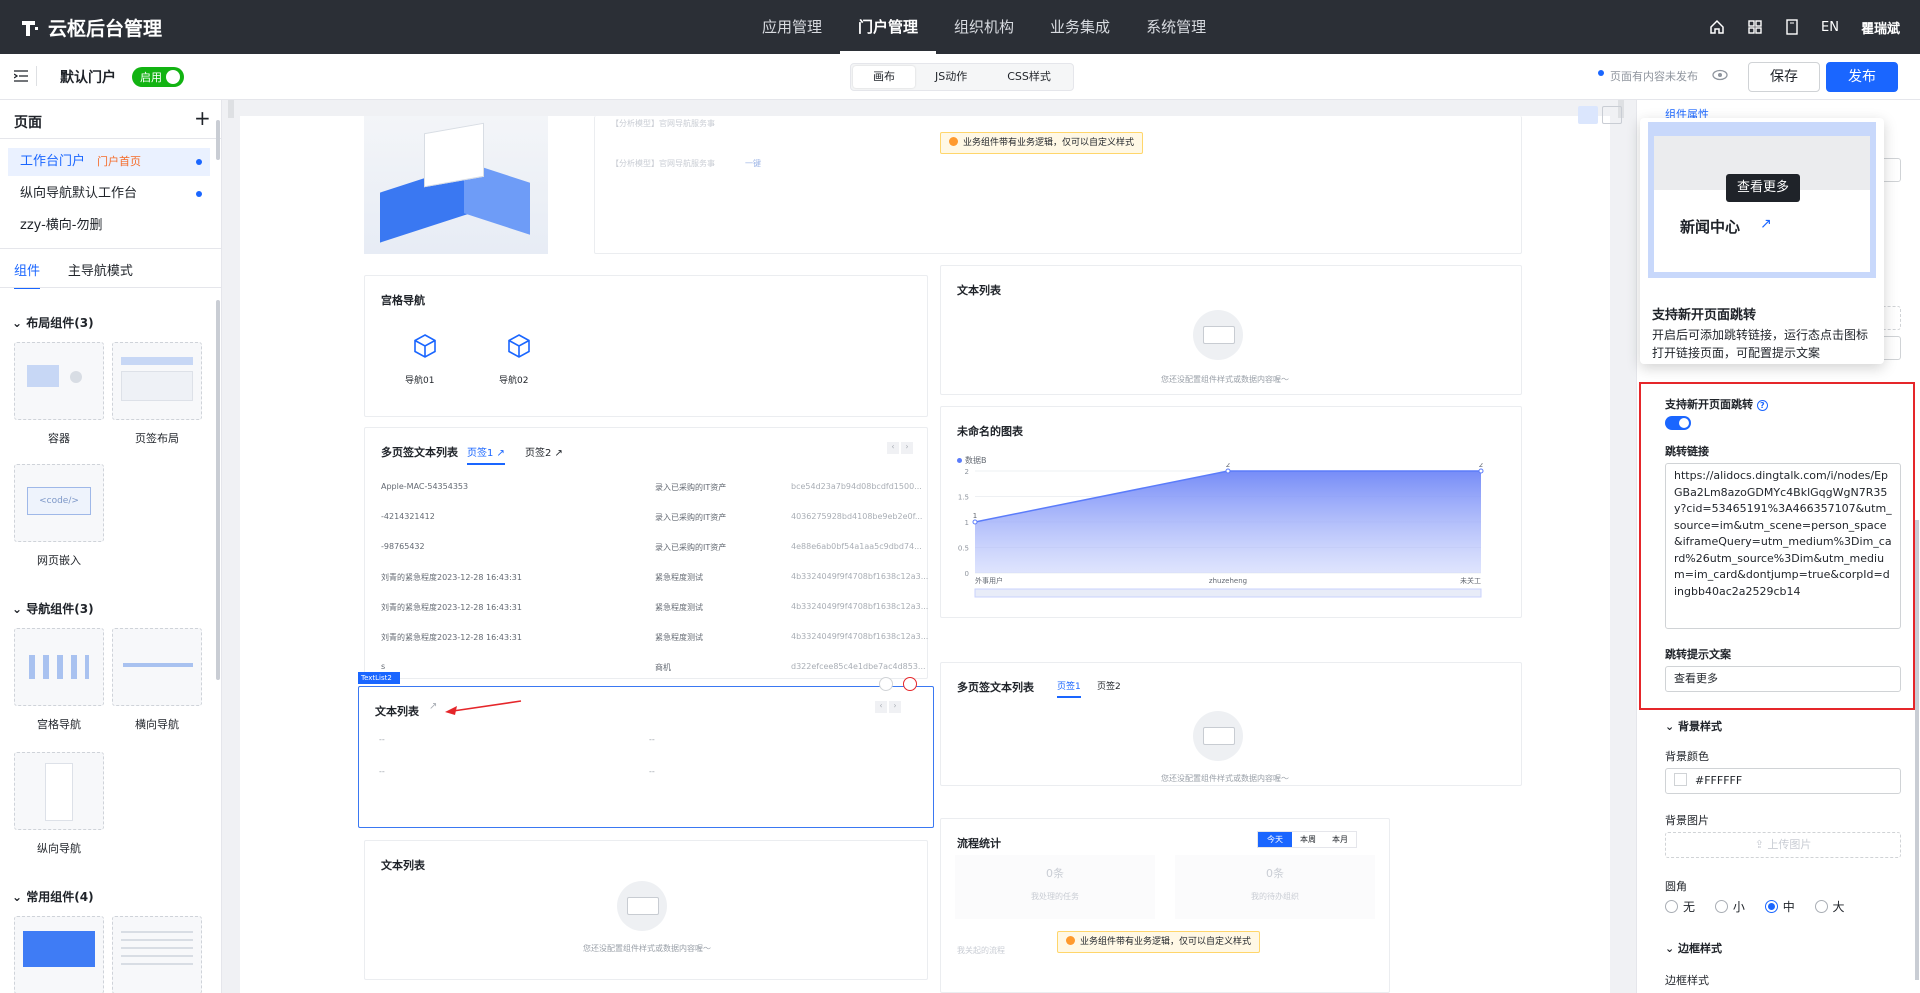 This screenshot has width=1920, height=993. Describe the element at coordinates (1055, 887) in the screenshot. I see `stat-tile: 0条 我处理的任务` at that location.